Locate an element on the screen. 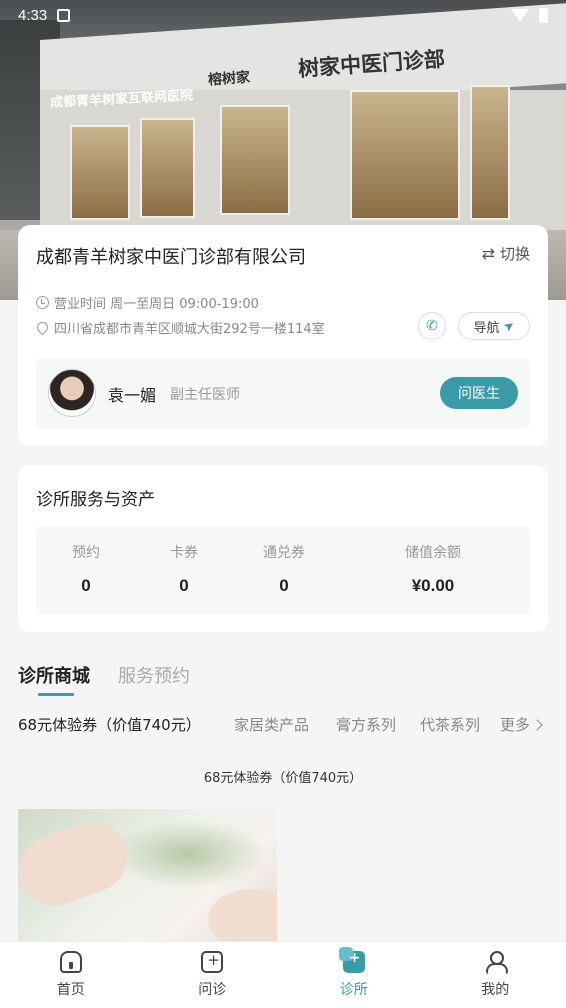 This screenshot has height=1008, width=566. battery-icon is located at coordinates (543, 15).